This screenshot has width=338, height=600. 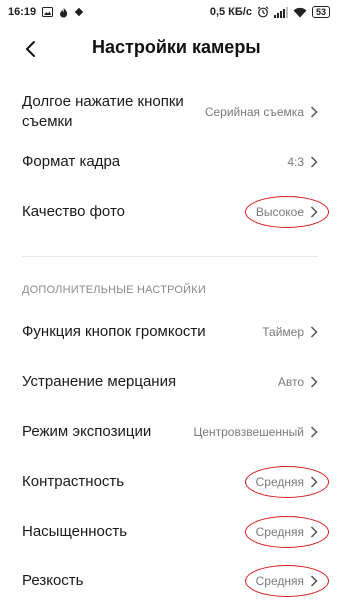 What do you see at coordinates (290, 382) in the screenshot?
I see `setting-value: Авто` at bounding box center [290, 382].